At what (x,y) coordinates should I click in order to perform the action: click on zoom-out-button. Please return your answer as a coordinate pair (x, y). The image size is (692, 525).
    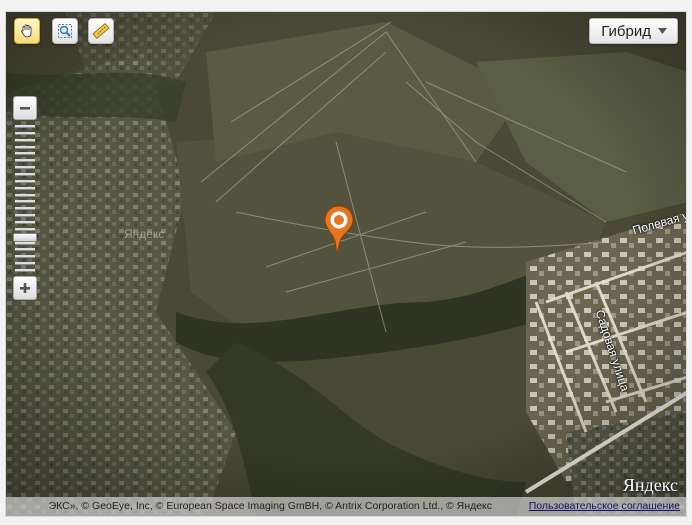
    Looking at the image, I should click on (25, 108).